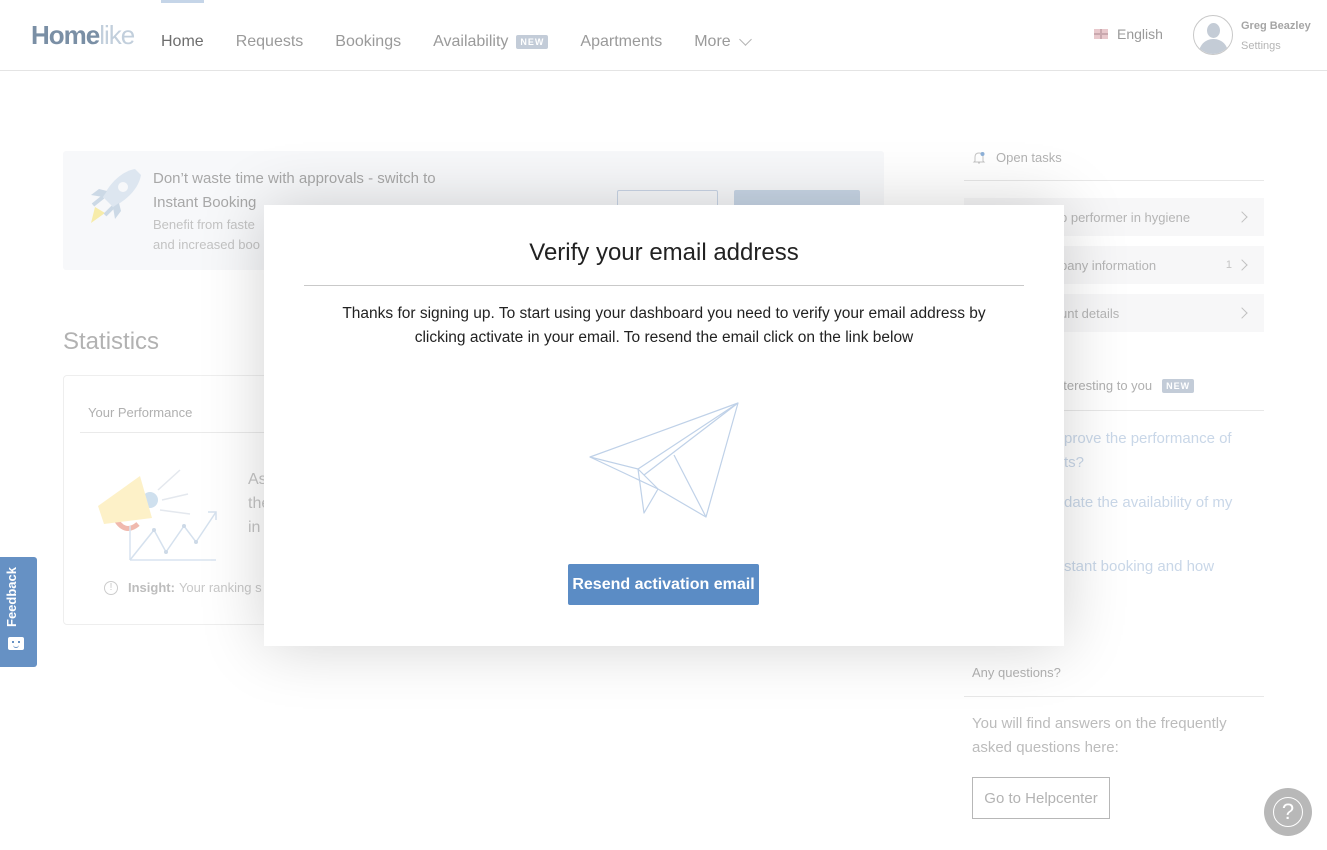  Describe the element at coordinates (270, 35) in the screenshot. I see `nav-requests: Requests` at that location.